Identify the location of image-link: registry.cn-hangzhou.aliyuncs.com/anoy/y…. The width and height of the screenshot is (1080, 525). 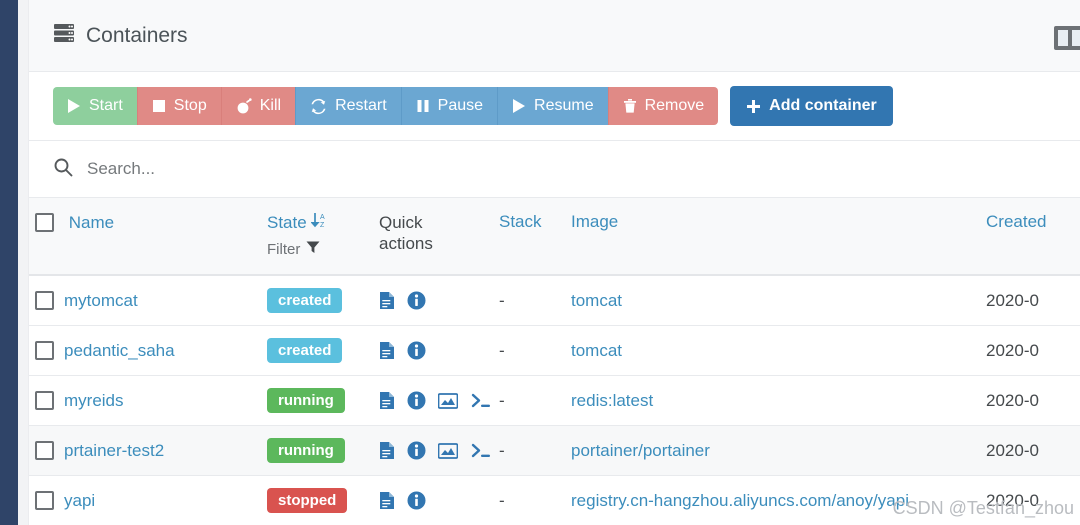
(740, 500).